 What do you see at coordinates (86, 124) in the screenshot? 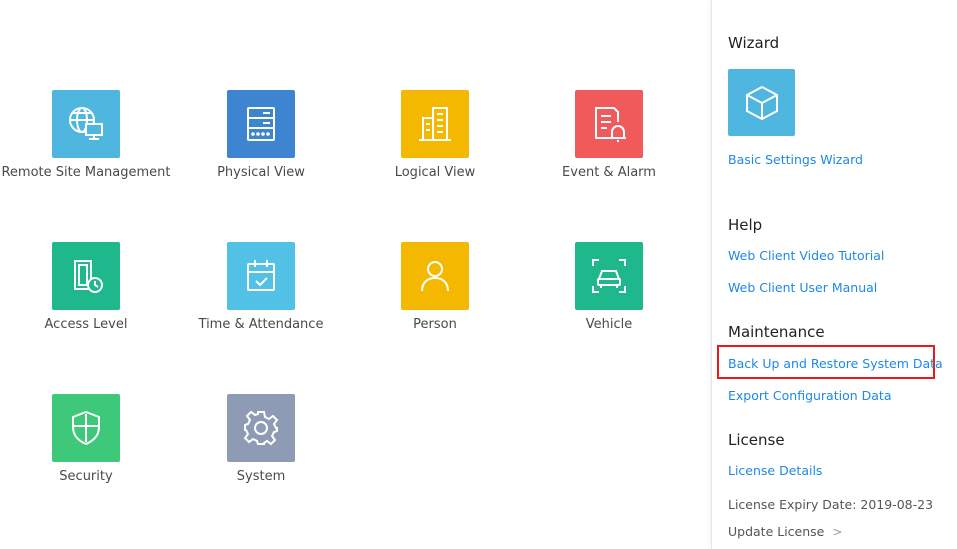
I see `globe-monitor-icon` at bounding box center [86, 124].